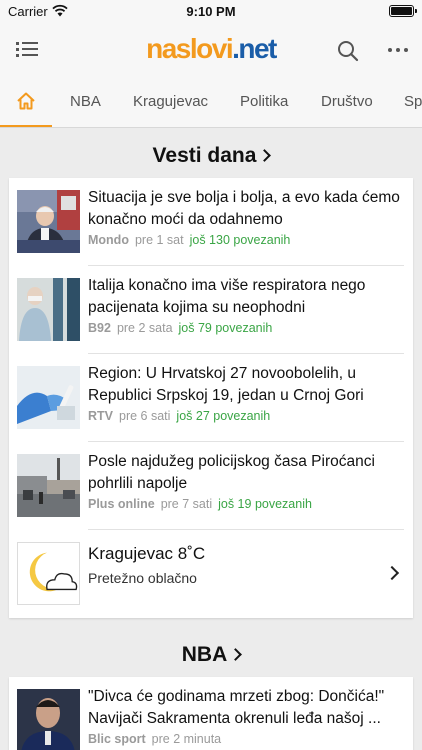 Image resolution: width=422 pixels, height=750 pixels. Describe the element at coordinates (211, 103) in the screenshot. I see `category-tabs: NBA Kragujevac Politika Društvo Sport` at that location.